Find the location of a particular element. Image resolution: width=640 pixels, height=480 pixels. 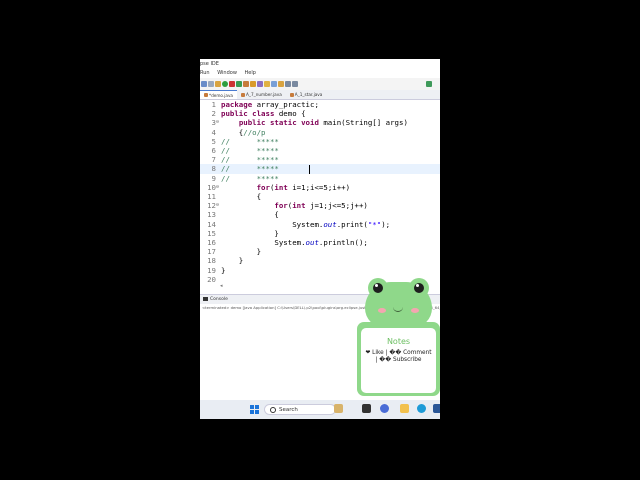

line-number: 5 is located at coordinates (213, 141).